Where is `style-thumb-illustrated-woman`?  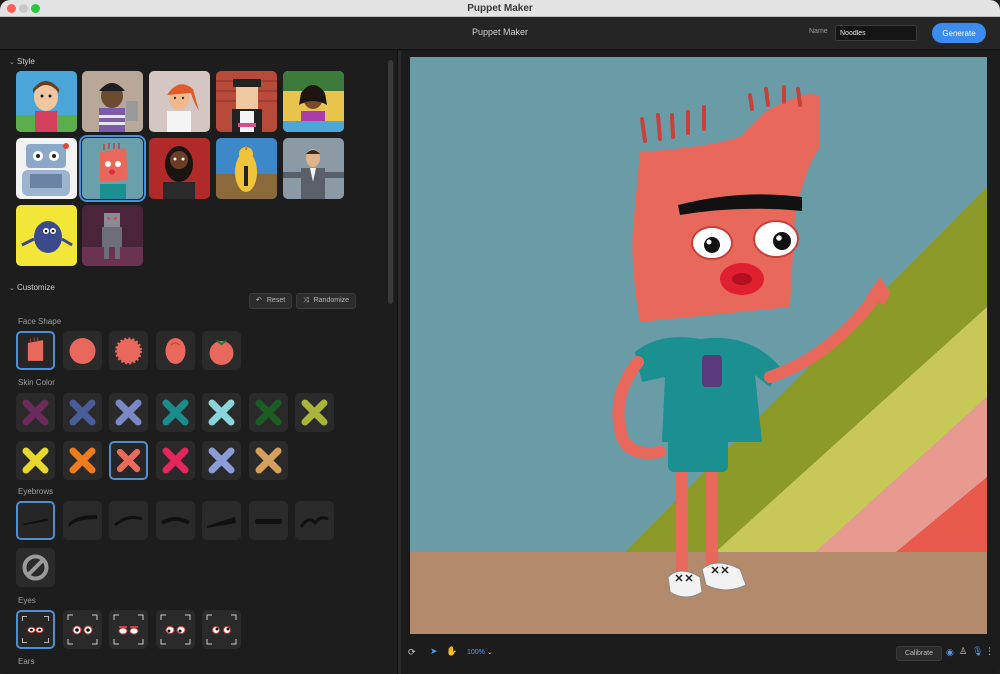 style-thumb-illustrated-woman is located at coordinates (313, 101).